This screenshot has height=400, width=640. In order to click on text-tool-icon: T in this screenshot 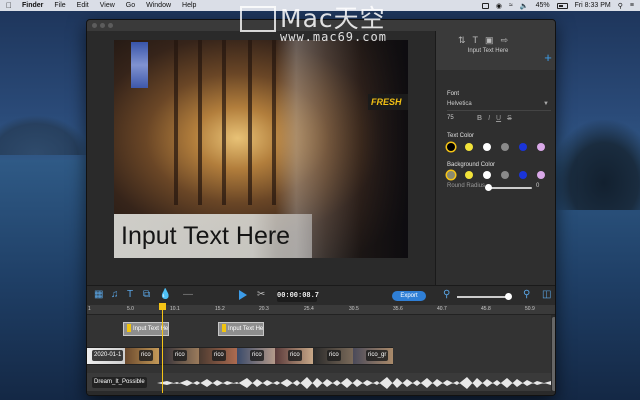, I will do `click(130, 294)`.